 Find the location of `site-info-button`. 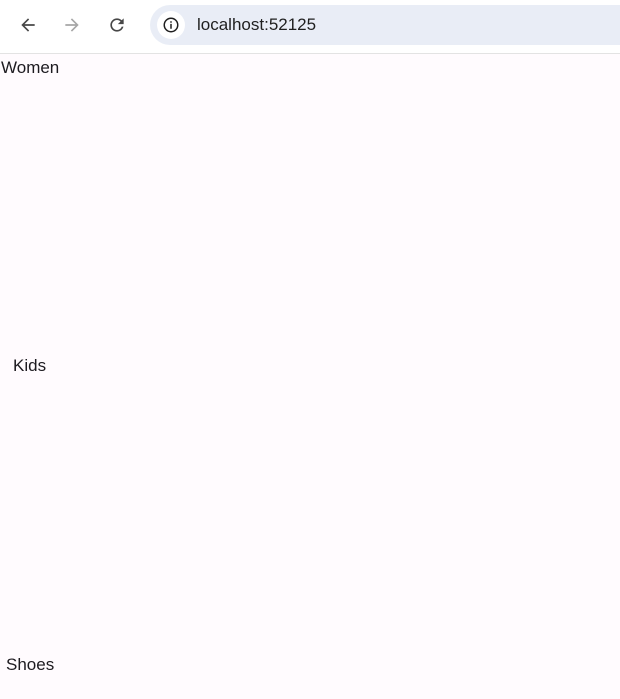

site-info-button is located at coordinates (171, 25).